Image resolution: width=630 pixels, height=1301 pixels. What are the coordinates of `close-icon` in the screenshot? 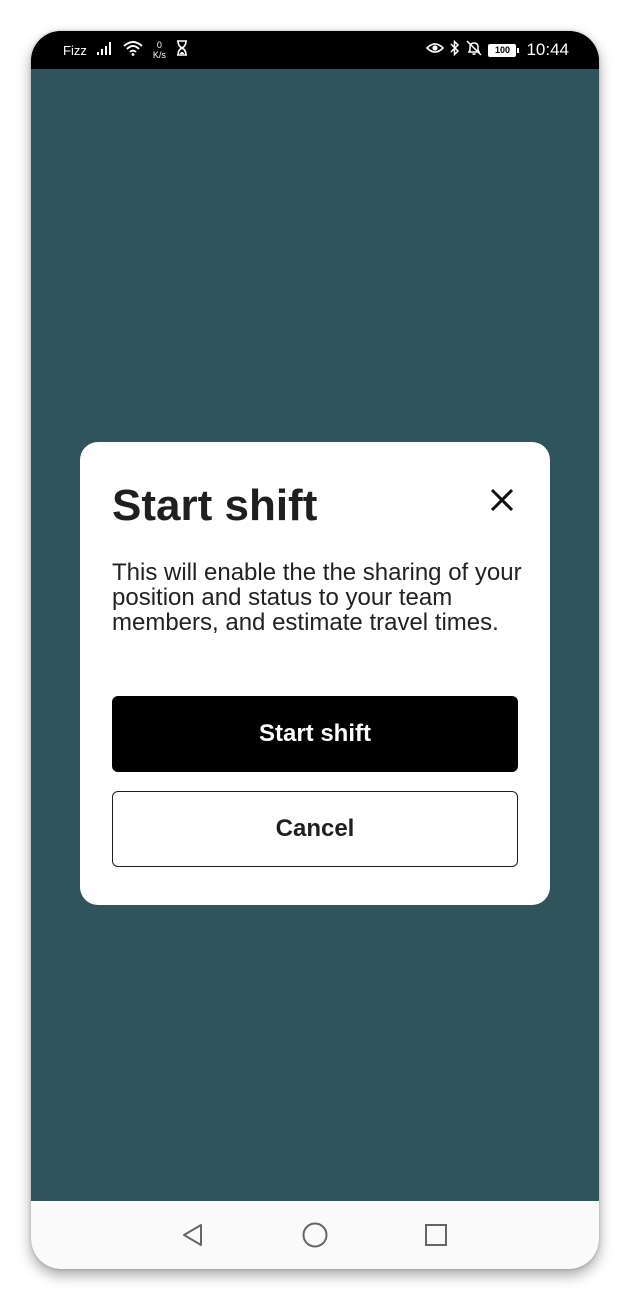 It's located at (502, 500).